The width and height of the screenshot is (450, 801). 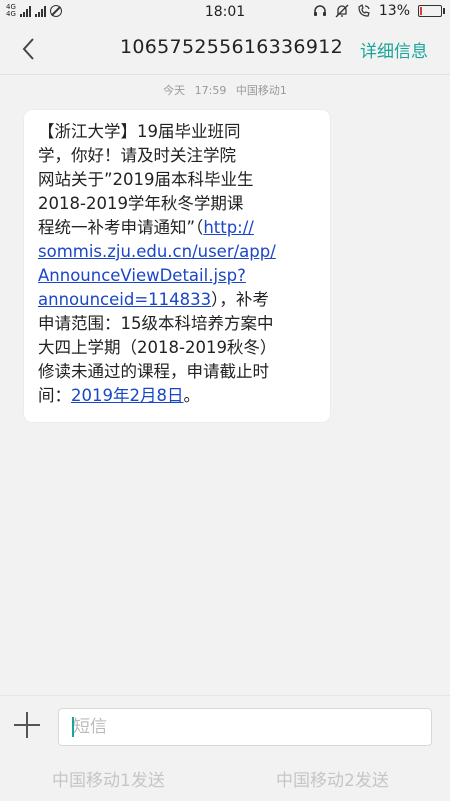 What do you see at coordinates (225, 12) in the screenshot?
I see `status-bar: 4G 4G 18:01 13%` at bounding box center [225, 12].